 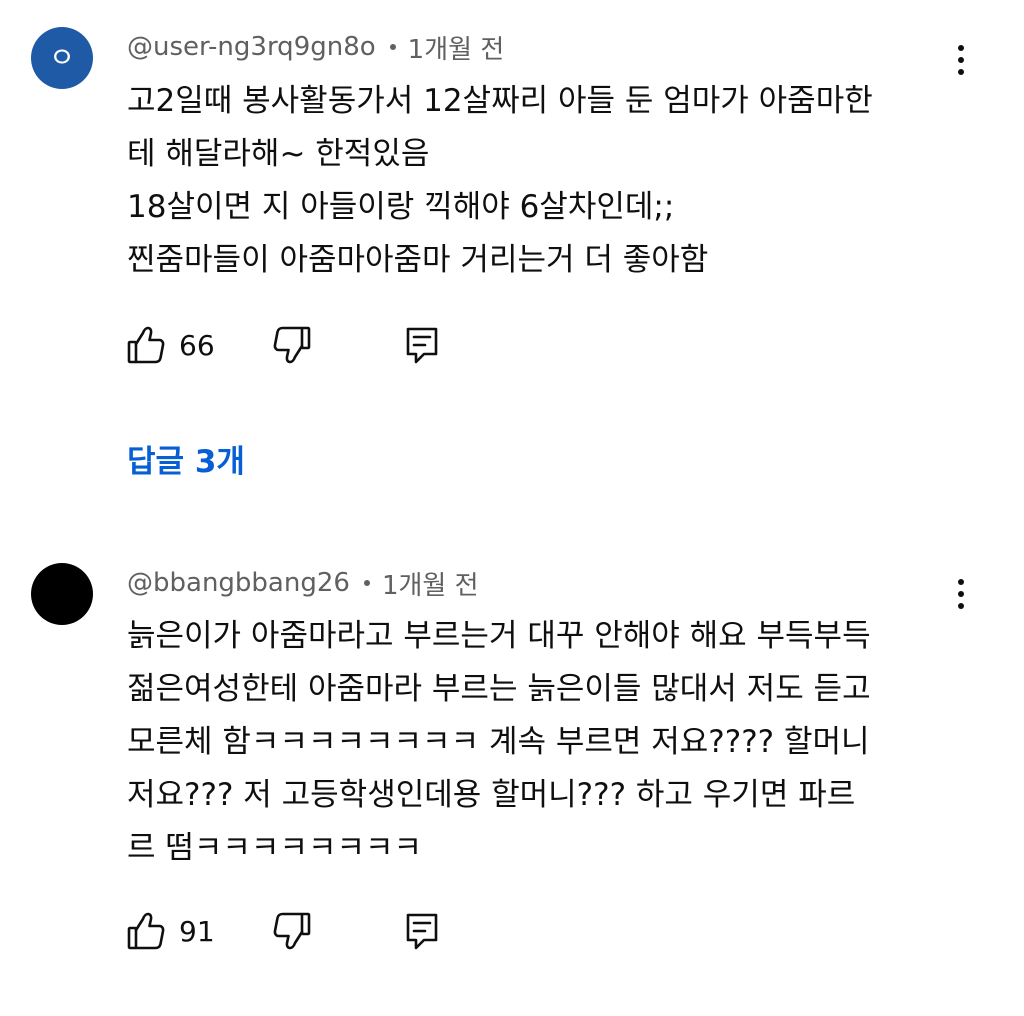 I want to click on replies-toggle: 답글 3개, so click(x=186, y=458).